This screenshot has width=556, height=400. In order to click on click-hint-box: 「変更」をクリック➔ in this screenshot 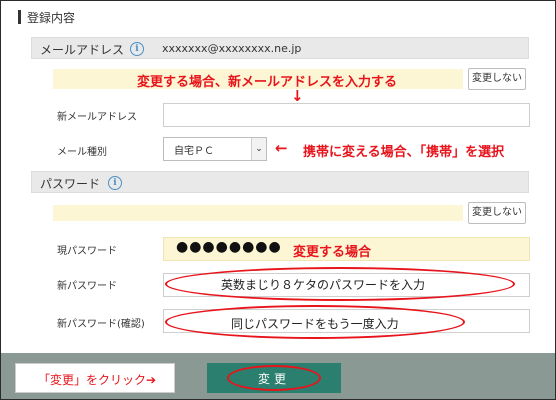, I will do `click(95, 378)`.